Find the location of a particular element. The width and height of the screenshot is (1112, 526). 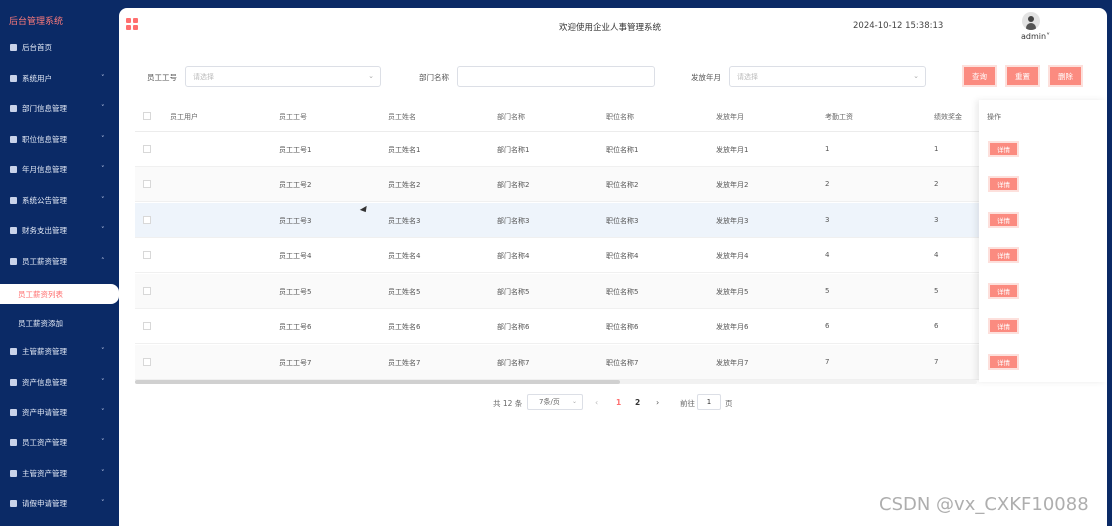

cell-emp-id: 员工工号7 is located at coordinates (295, 363).